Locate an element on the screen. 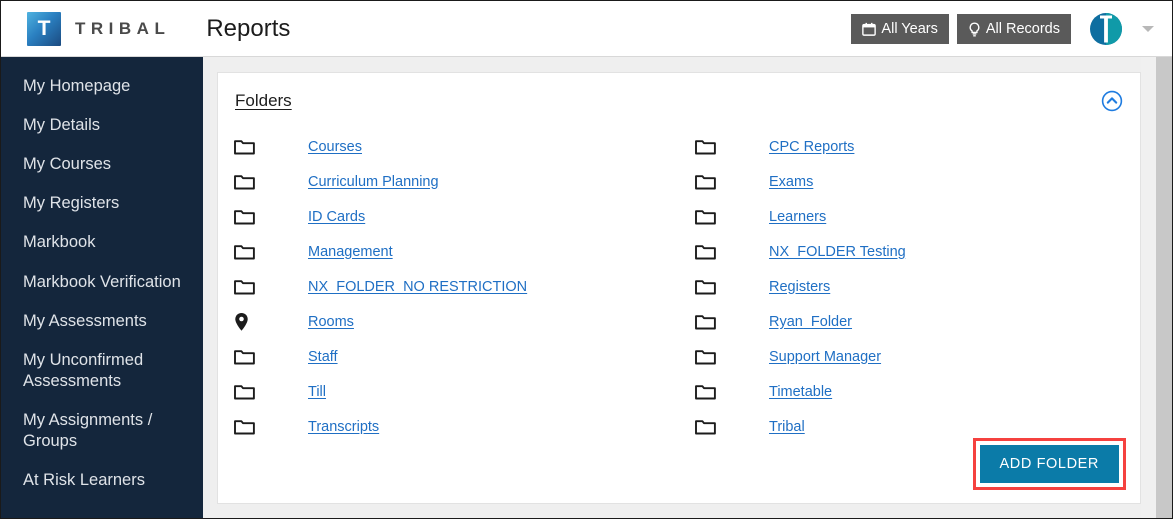 The width and height of the screenshot is (1173, 519). all-years-label: All Years is located at coordinates (909, 29).